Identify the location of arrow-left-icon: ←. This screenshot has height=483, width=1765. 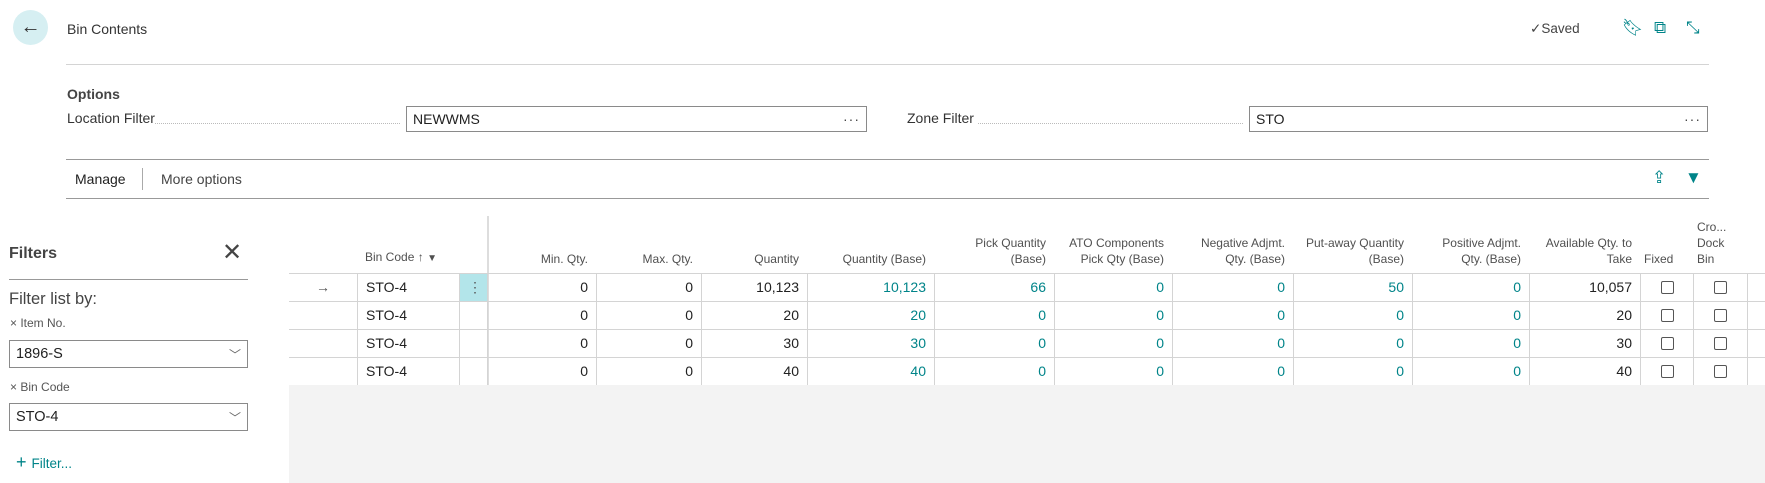
(30, 27).